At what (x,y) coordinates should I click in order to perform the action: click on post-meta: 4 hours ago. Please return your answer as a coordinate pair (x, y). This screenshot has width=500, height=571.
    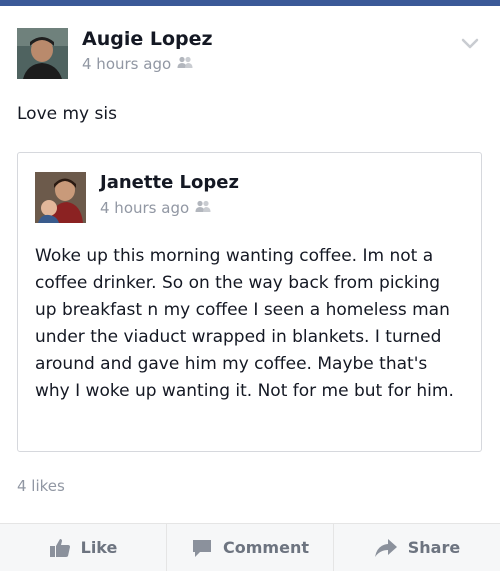
    Looking at the image, I should click on (137, 64).